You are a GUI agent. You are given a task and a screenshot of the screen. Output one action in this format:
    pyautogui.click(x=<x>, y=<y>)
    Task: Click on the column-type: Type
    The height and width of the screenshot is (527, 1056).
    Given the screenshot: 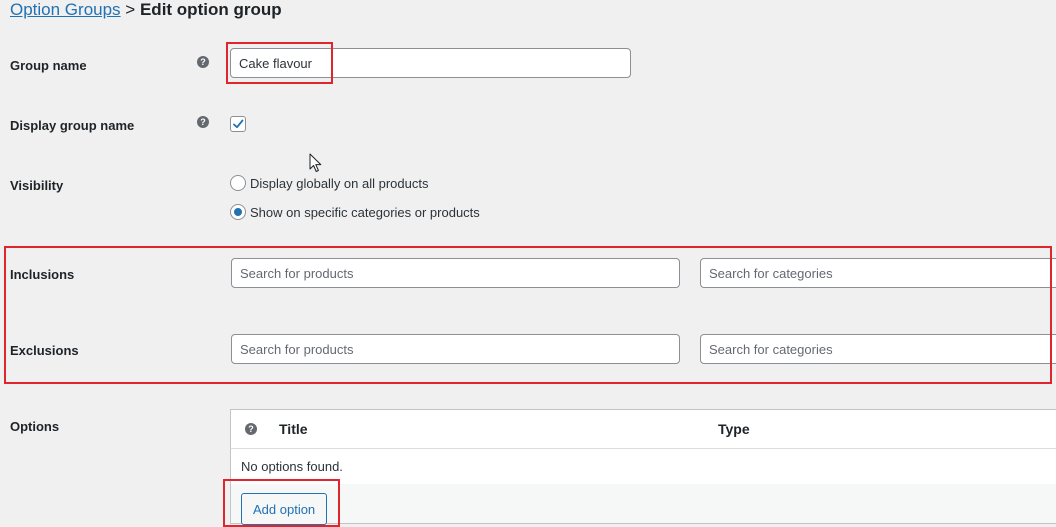 What is the action you would take?
    pyautogui.click(x=734, y=429)
    